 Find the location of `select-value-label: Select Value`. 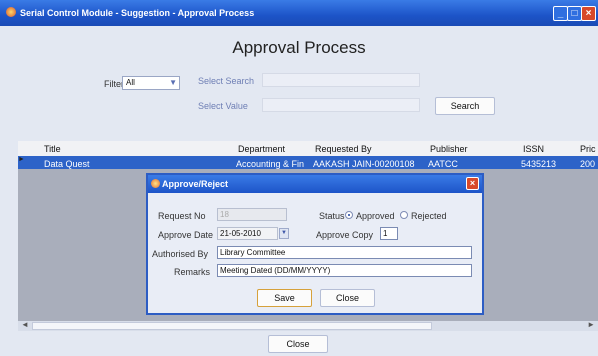

select-value-label: Select Value is located at coordinates (223, 106).